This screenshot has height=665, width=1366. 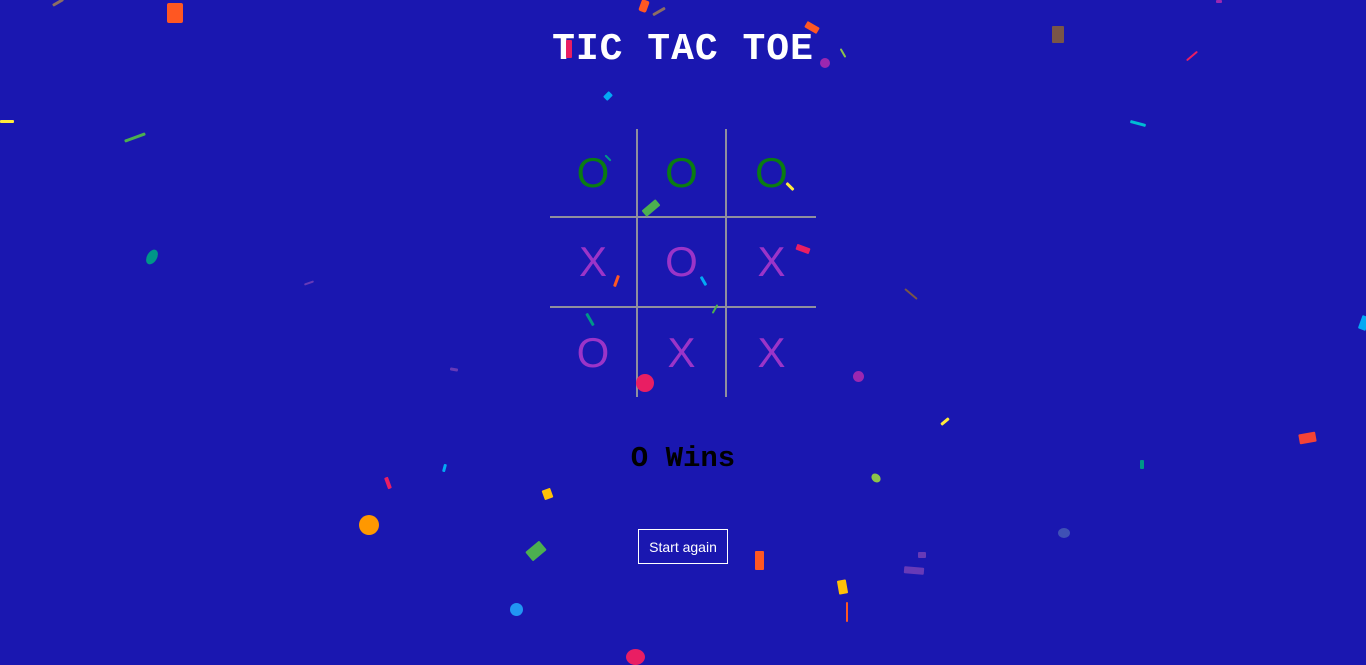 I want to click on game-board: O O O X O X O X X, so click(x=683, y=263).